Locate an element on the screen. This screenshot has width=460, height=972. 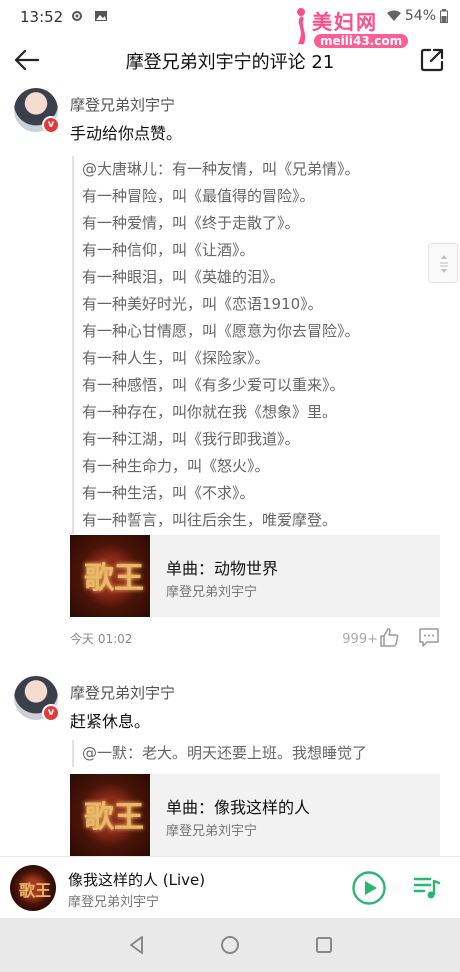
quote-line: 有一种生活，叫《不求》。 is located at coordinates (168, 493).